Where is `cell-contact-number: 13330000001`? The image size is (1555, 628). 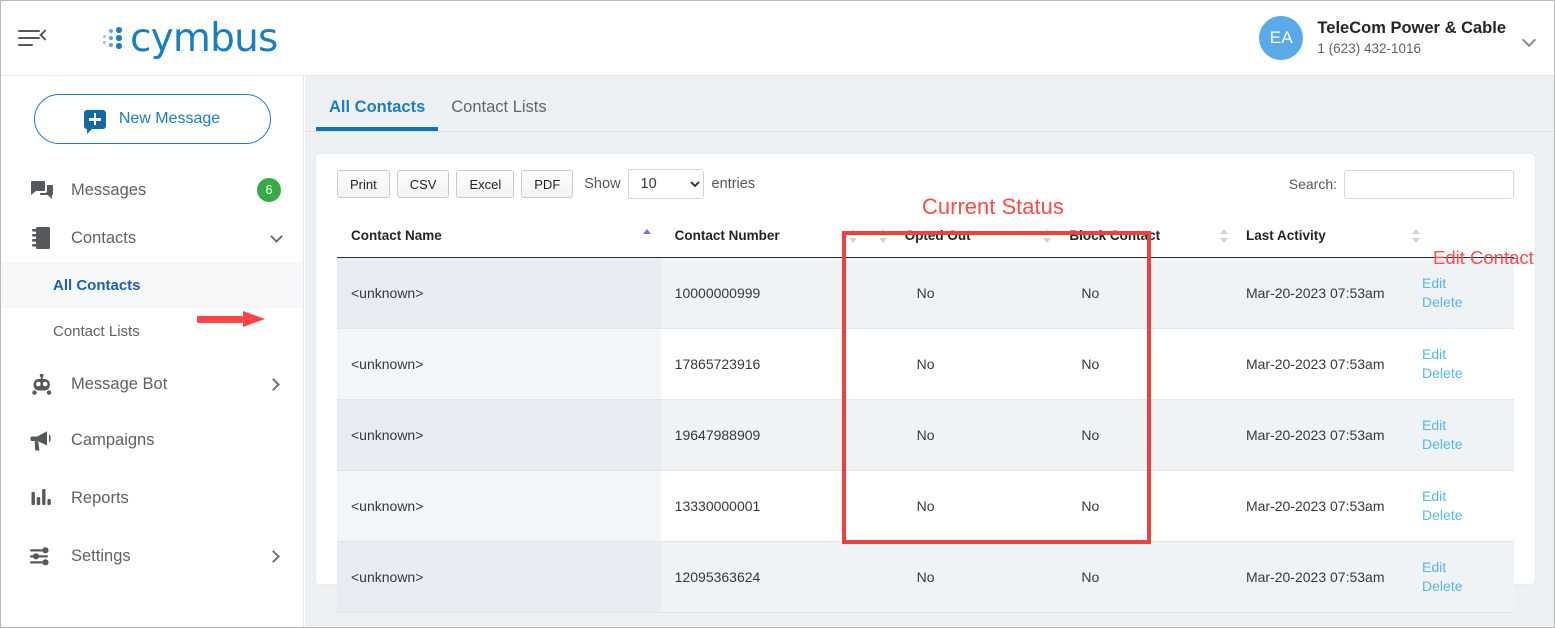
cell-contact-number: 13330000001 is located at coordinates (763, 506).